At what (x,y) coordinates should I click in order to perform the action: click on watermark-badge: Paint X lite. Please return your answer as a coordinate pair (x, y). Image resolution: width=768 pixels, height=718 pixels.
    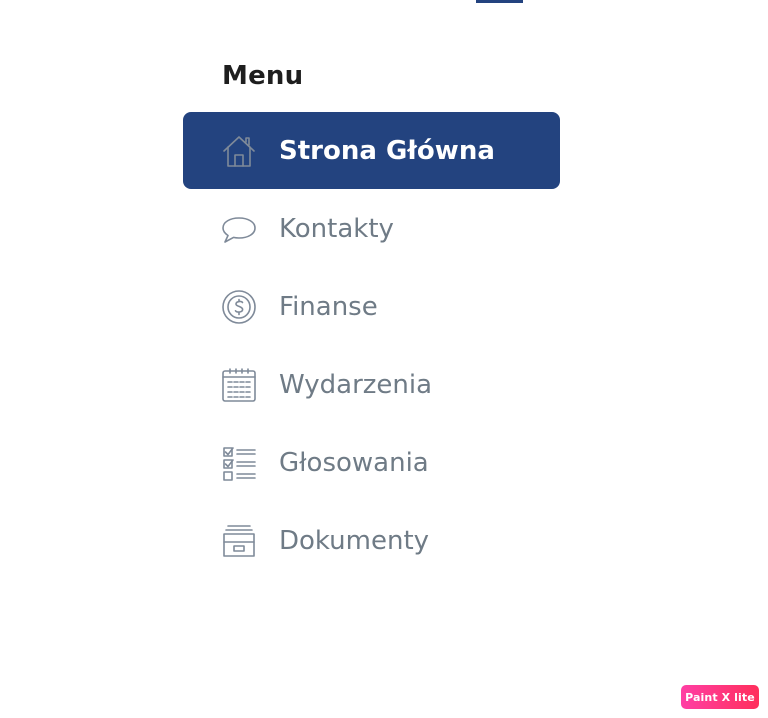
    Looking at the image, I should click on (720, 697).